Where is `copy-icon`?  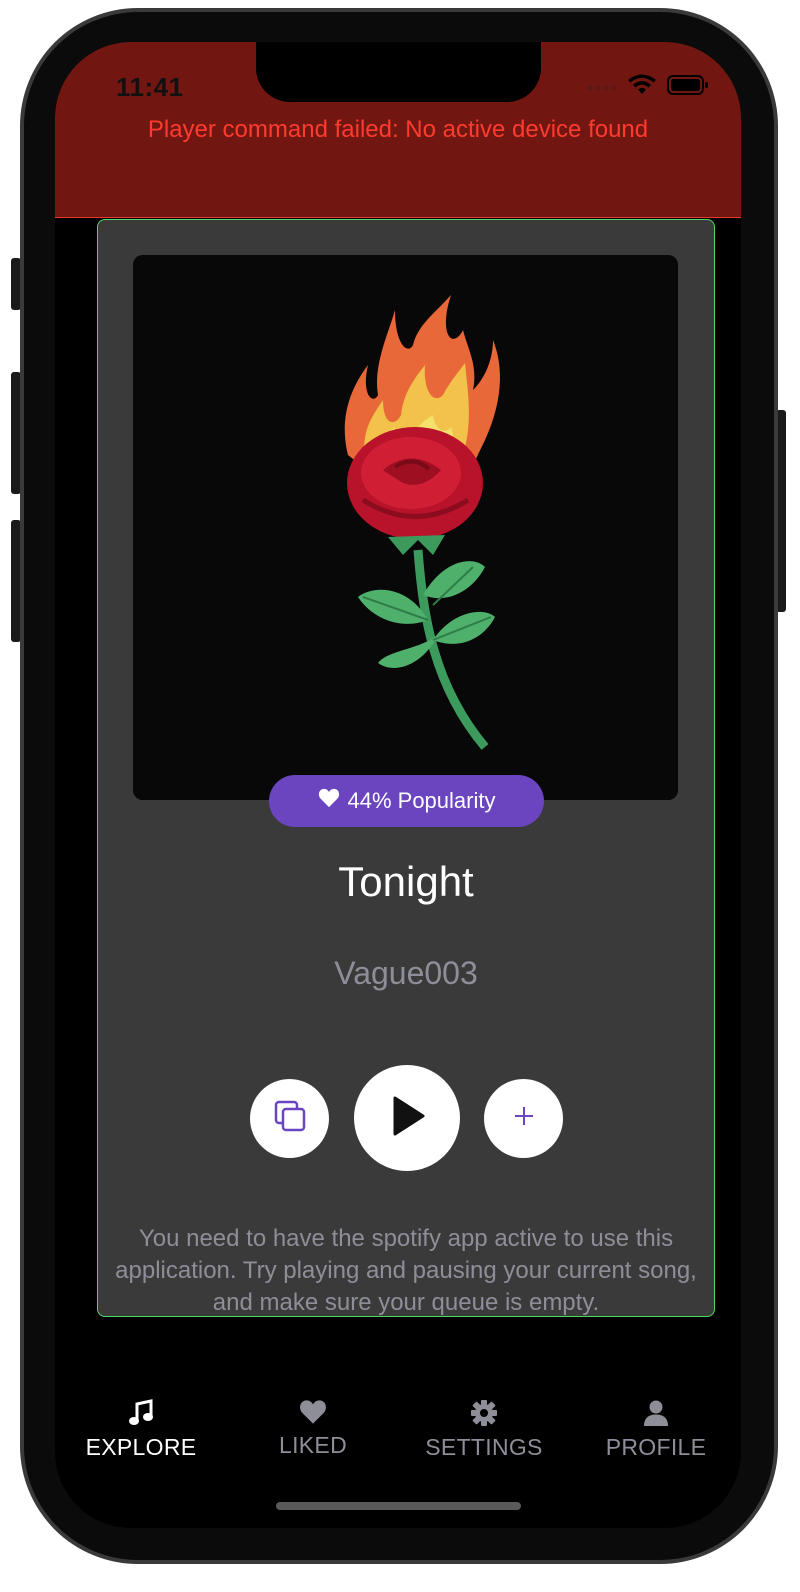 copy-icon is located at coordinates (290, 1118).